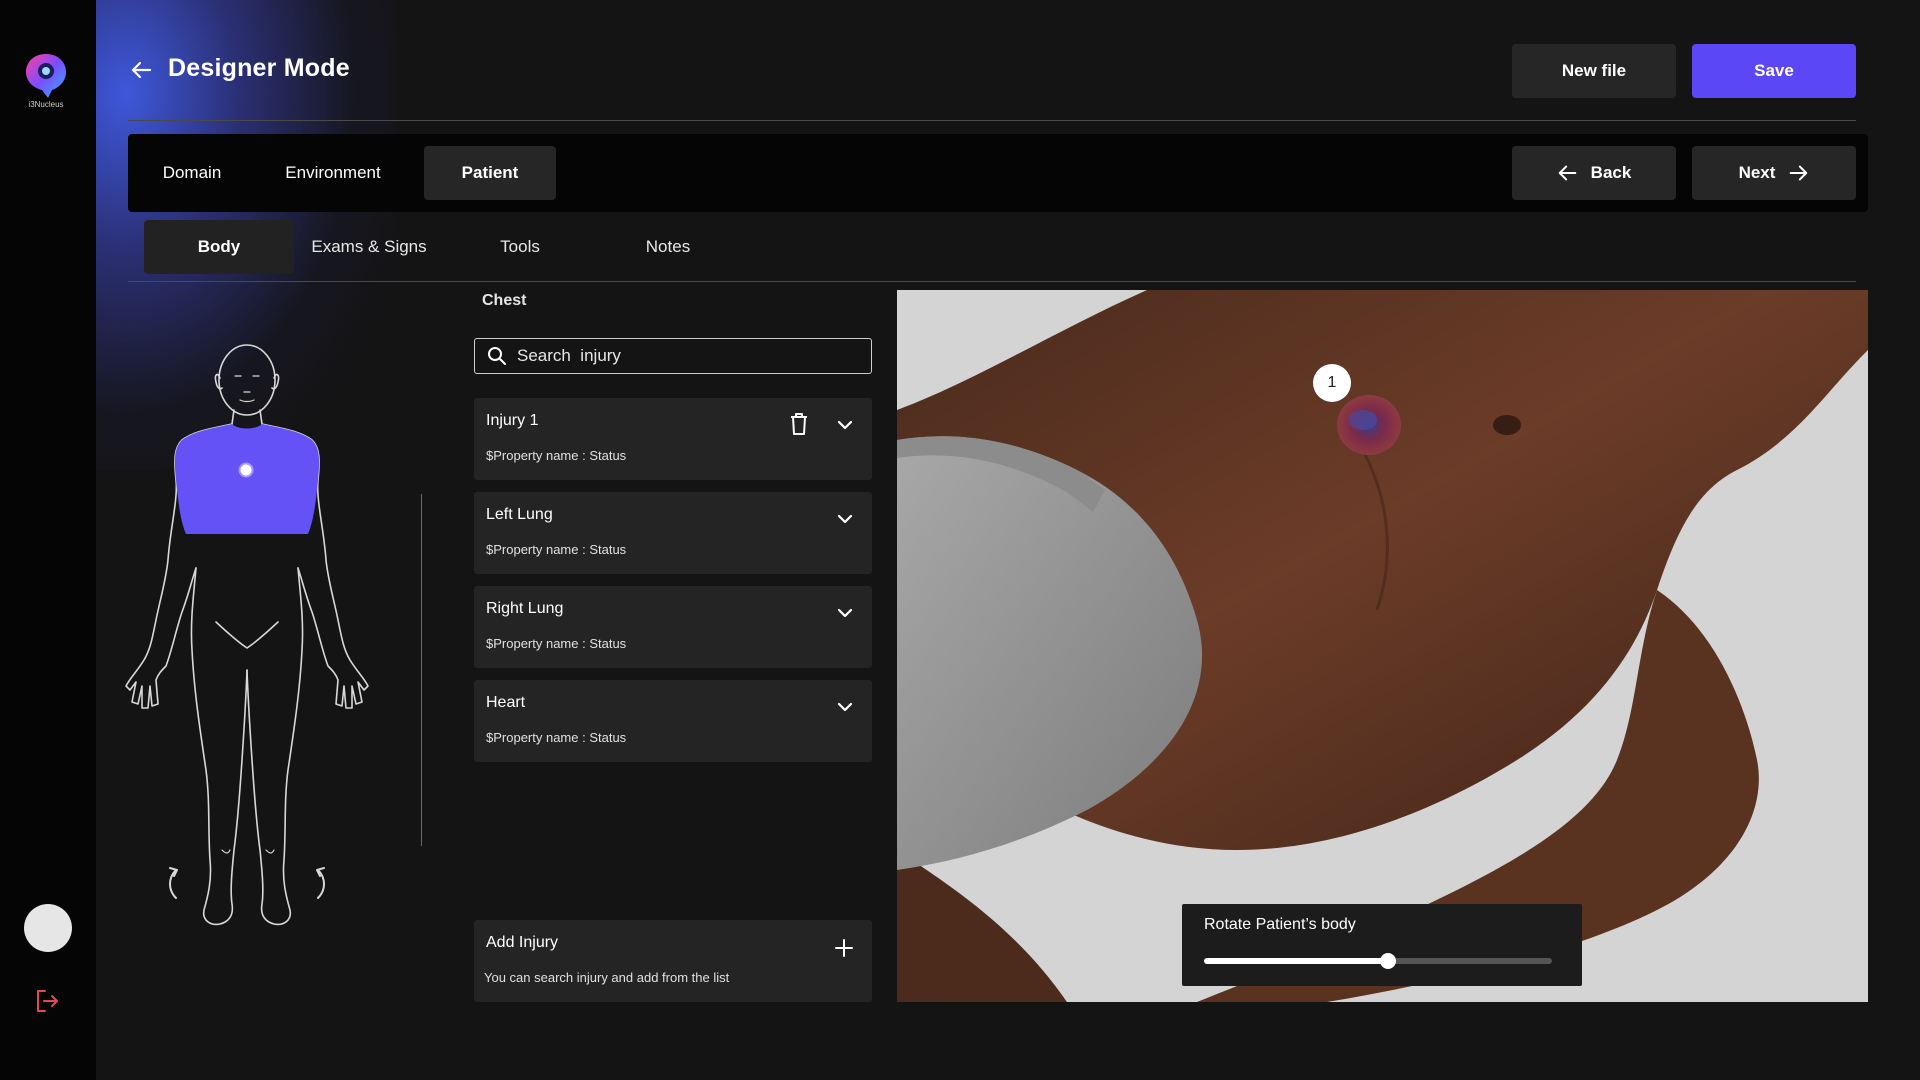  What do you see at coordinates (250, 635) in the screenshot?
I see `body-map` at bounding box center [250, 635].